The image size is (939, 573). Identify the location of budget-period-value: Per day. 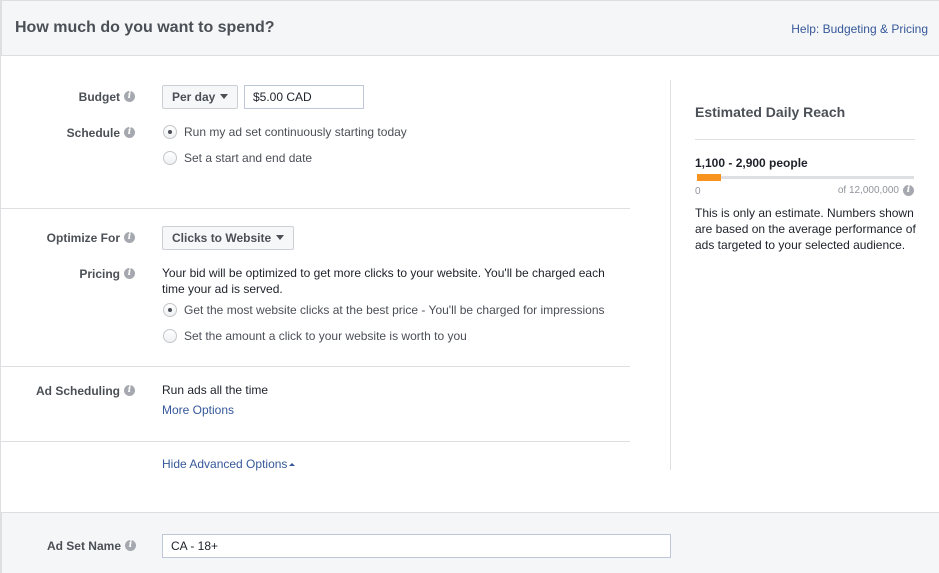
(194, 97).